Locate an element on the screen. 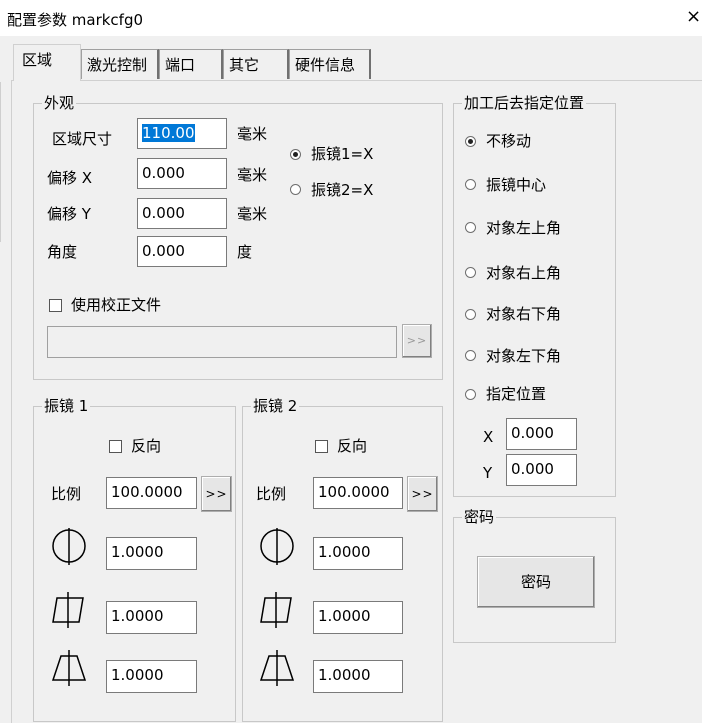  galvo1-circle-line-icon is located at coordinates (69, 546).